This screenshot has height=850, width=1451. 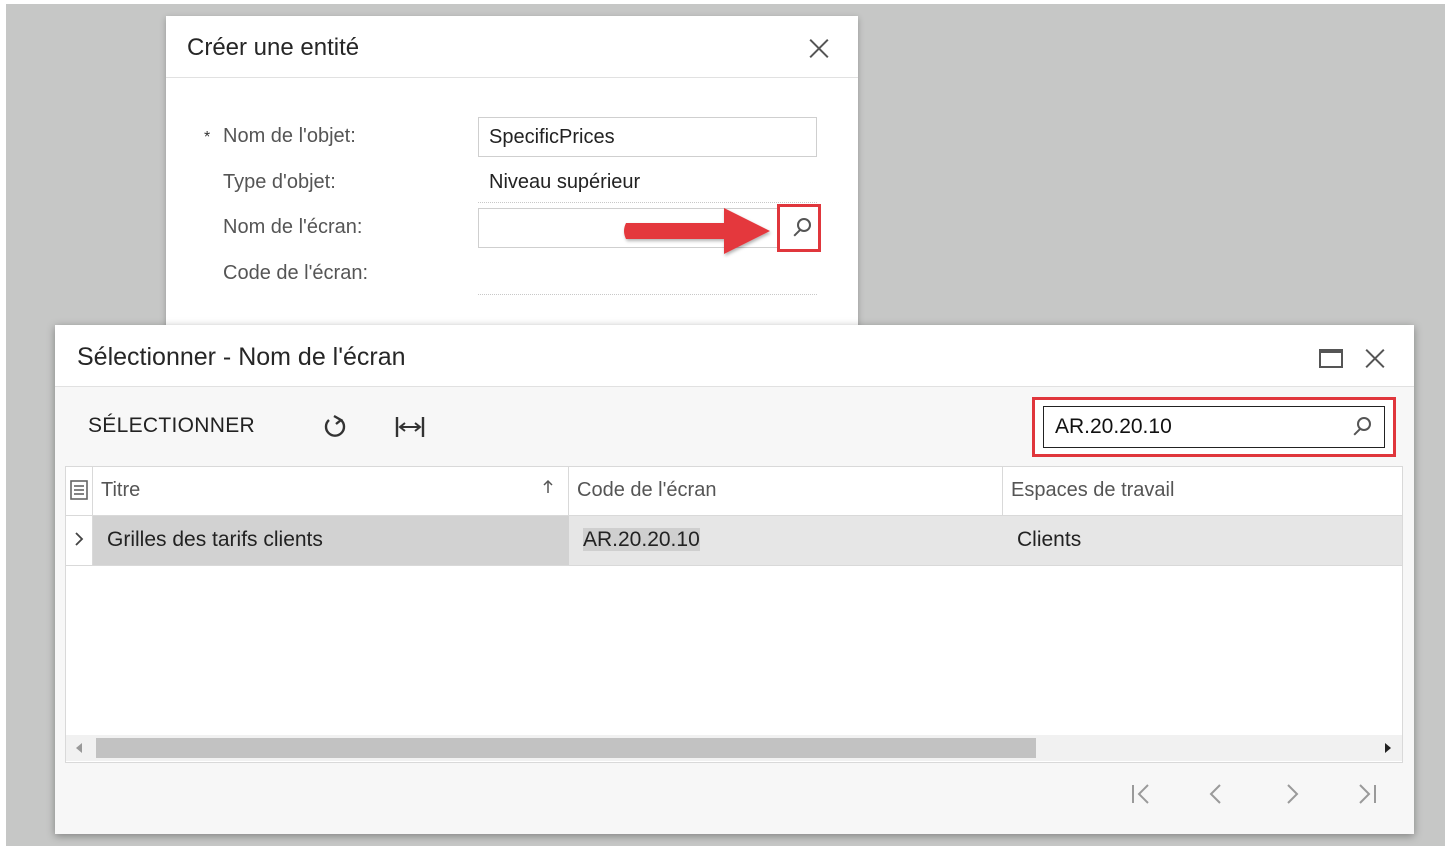 I want to click on row-expander, so click(x=79, y=540).